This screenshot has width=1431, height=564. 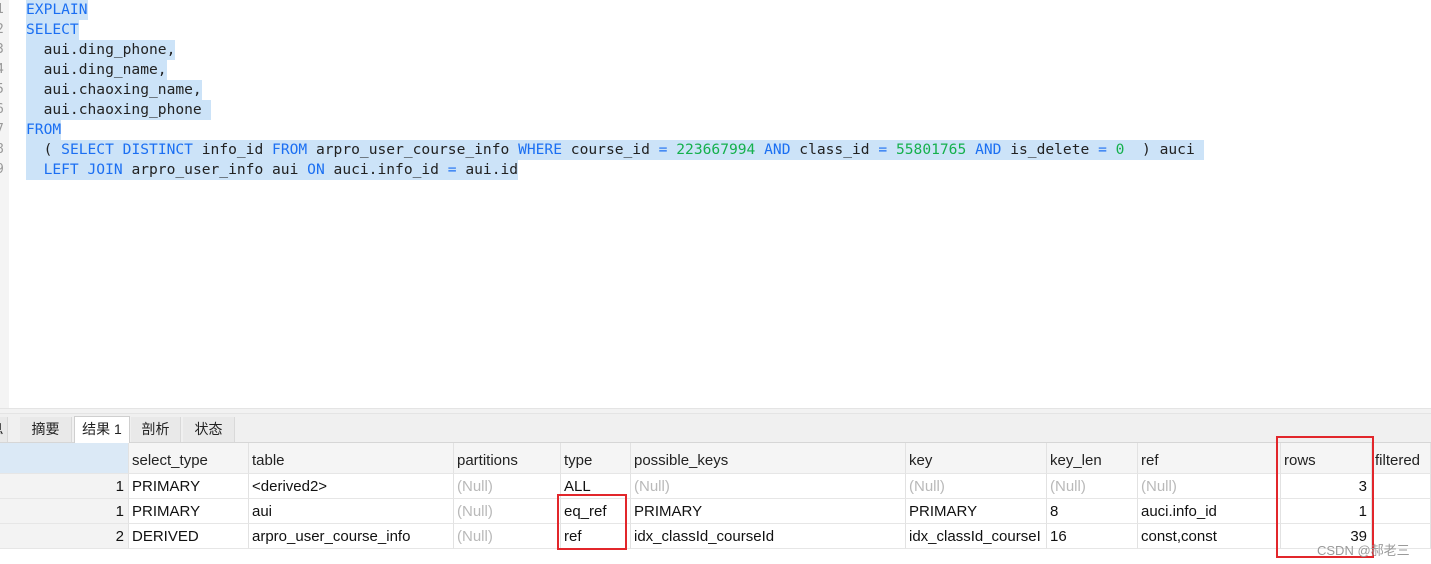 What do you see at coordinates (83, 169) in the screenshot?
I see `sql-keyword: LEFT JOIN` at bounding box center [83, 169].